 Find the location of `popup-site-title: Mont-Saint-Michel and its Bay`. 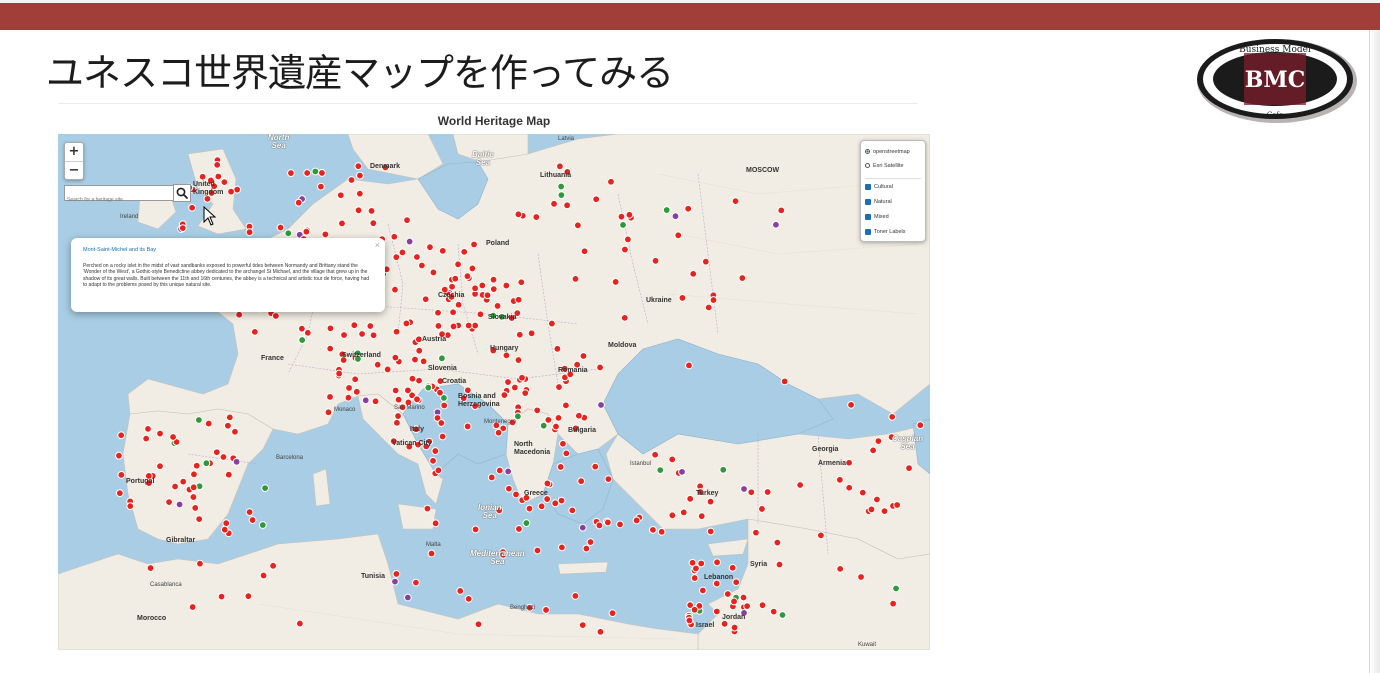

popup-site-title: Mont-Saint-Michel and its Bay is located at coordinates (119, 250).